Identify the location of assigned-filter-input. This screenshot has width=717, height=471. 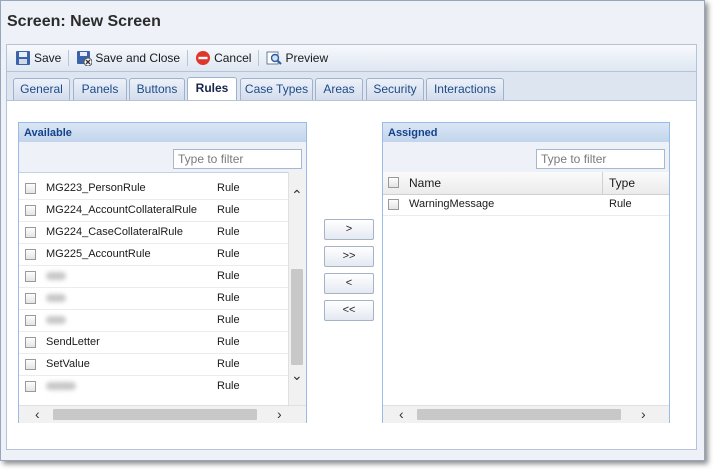
(600, 159).